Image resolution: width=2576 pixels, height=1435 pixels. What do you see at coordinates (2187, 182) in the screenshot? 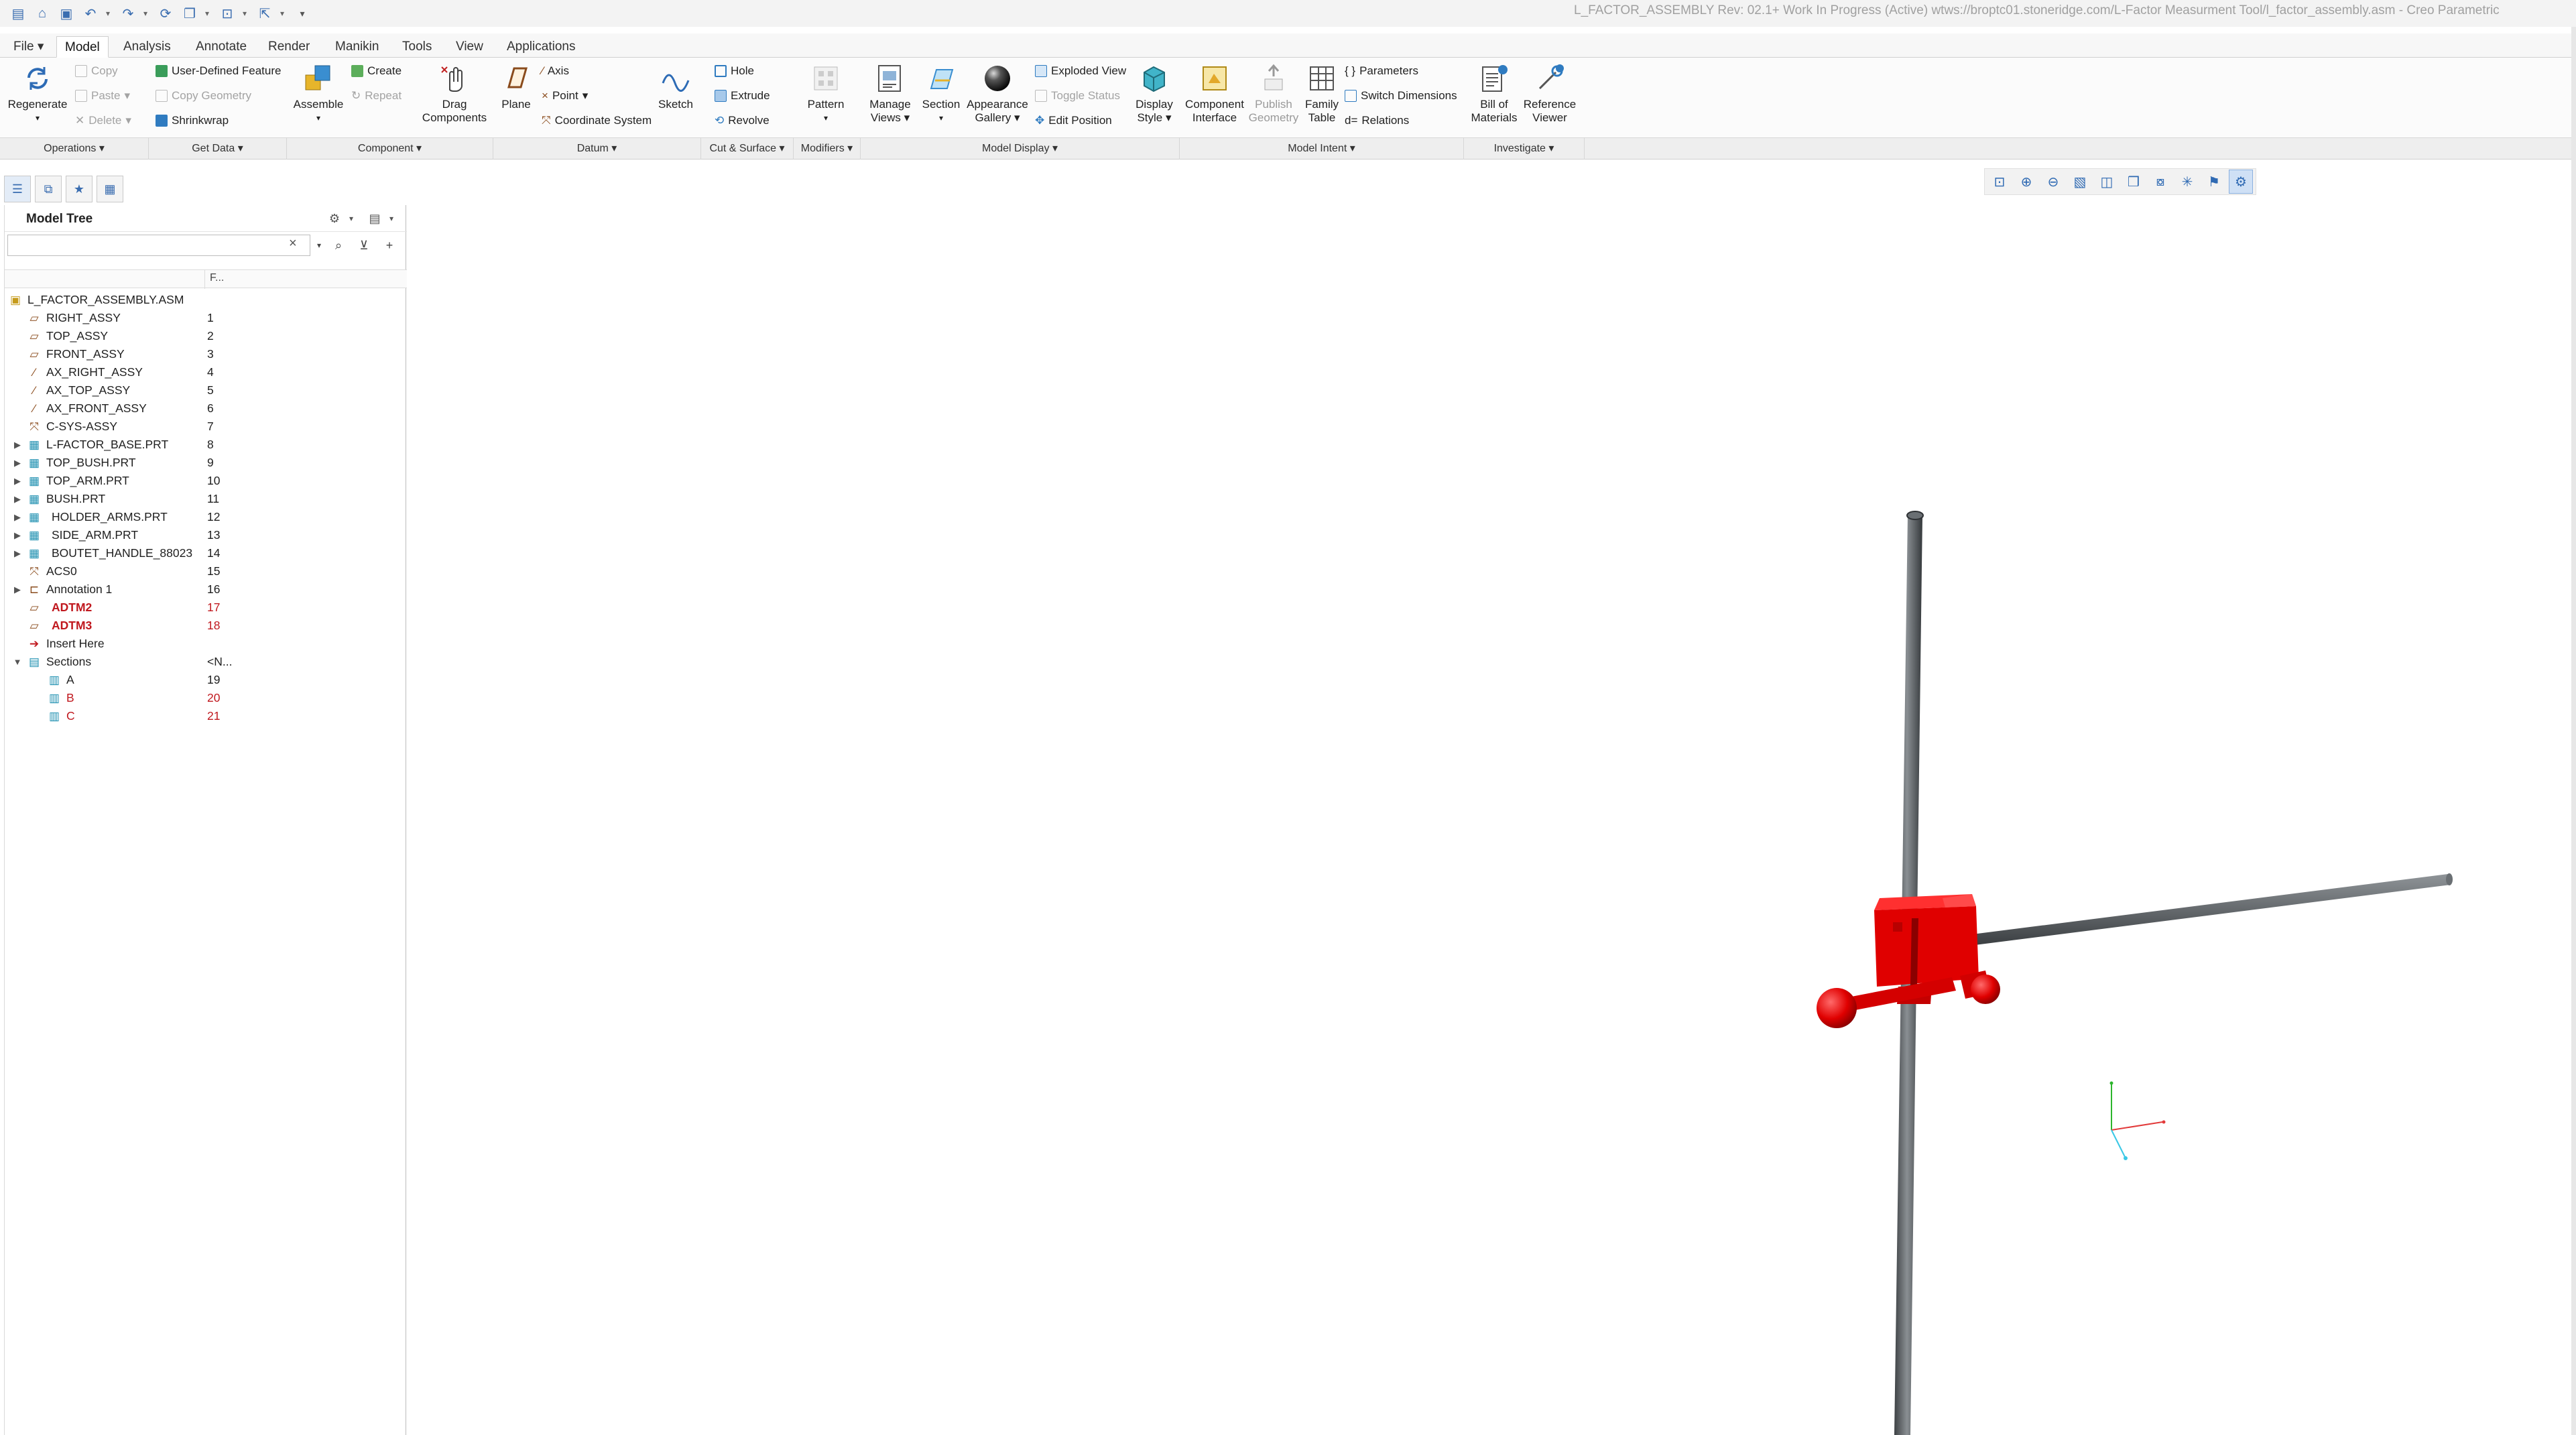
I see `datum-display-icon: ✳` at bounding box center [2187, 182].